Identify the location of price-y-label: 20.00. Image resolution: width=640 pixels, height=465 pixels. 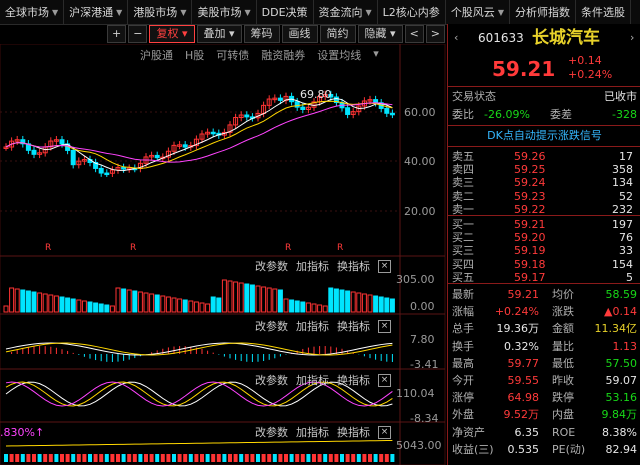
(420, 211).